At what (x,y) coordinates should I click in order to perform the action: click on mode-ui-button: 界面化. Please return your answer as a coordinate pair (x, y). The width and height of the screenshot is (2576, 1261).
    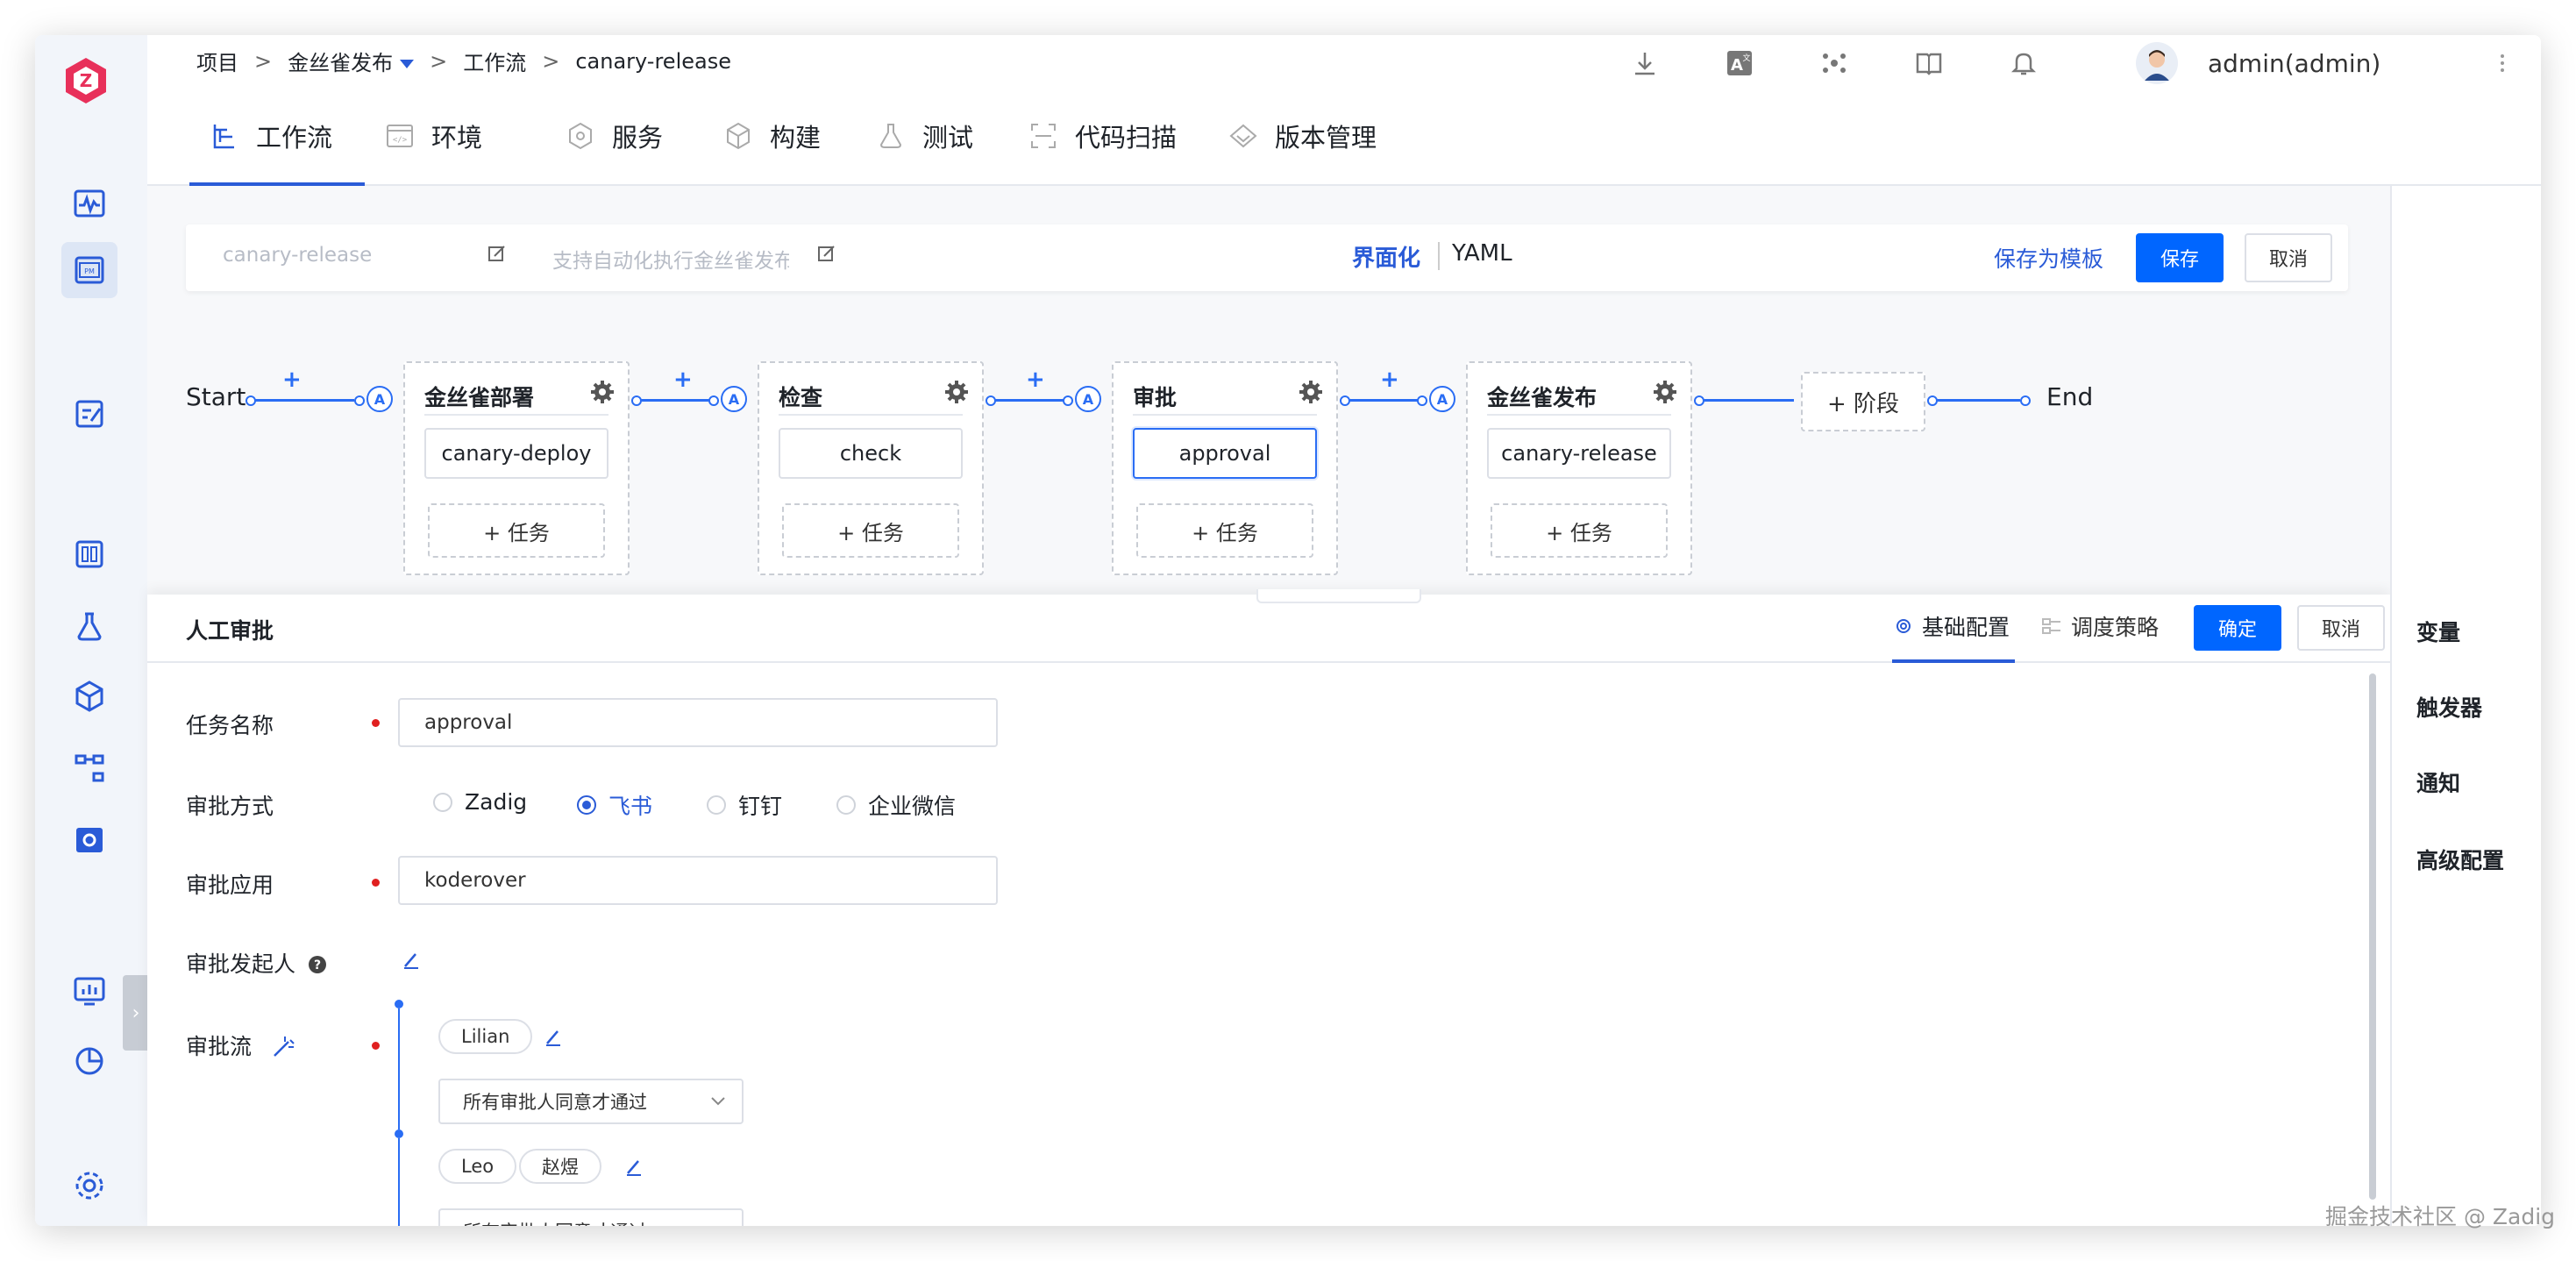
    Looking at the image, I should click on (1386, 256).